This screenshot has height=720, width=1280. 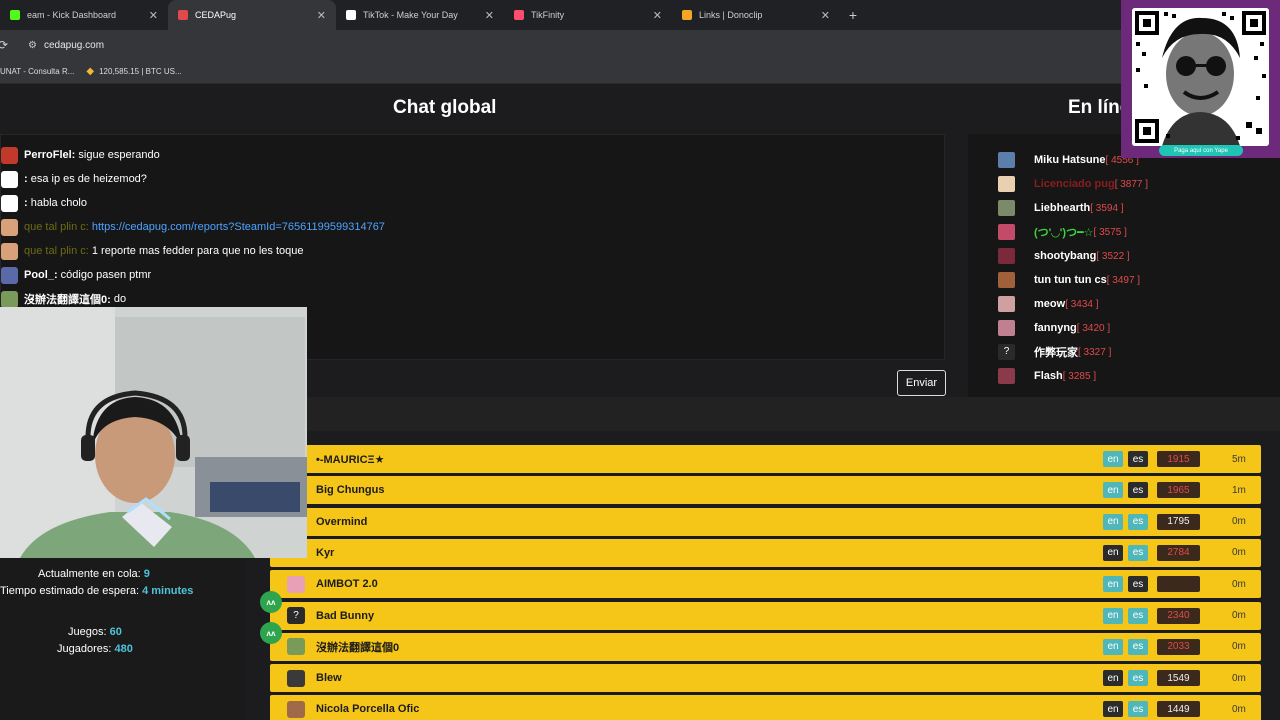 I want to click on queue-row: Blew en es 1549 0m, so click(x=765, y=678).